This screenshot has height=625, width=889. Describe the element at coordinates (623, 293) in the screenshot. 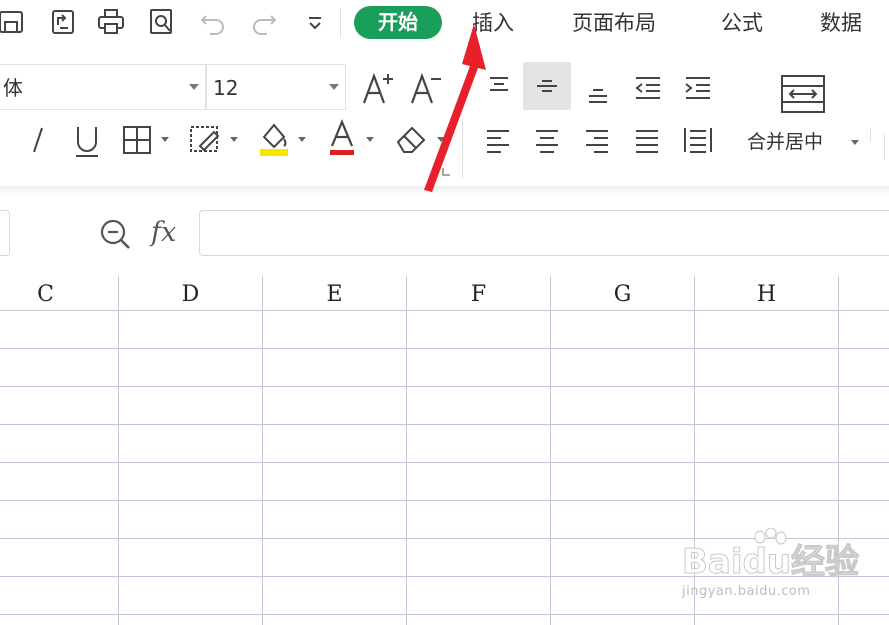

I see `column-header-g: G` at that location.